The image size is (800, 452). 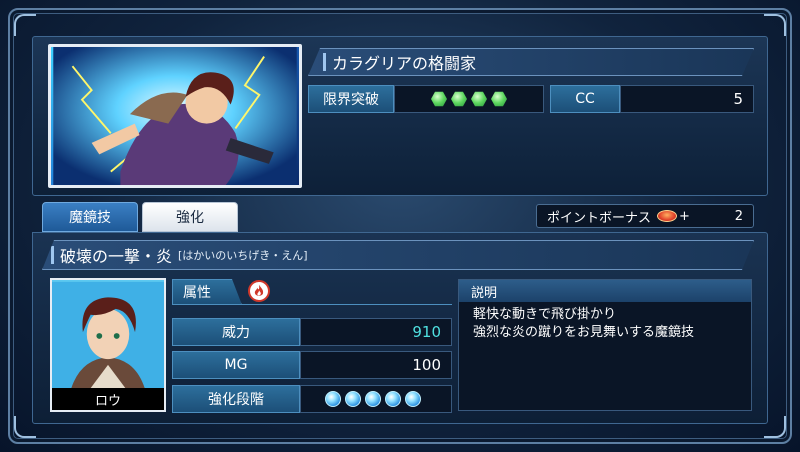 What do you see at coordinates (259, 291) in the screenshot?
I see `fire-icon` at bounding box center [259, 291].